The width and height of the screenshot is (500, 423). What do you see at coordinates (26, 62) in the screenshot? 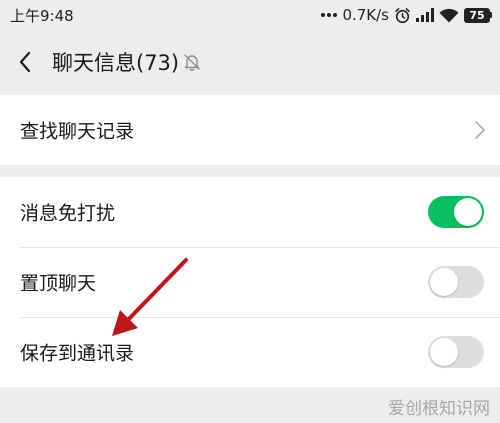
I see `back-chevron-icon` at bounding box center [26, 62].